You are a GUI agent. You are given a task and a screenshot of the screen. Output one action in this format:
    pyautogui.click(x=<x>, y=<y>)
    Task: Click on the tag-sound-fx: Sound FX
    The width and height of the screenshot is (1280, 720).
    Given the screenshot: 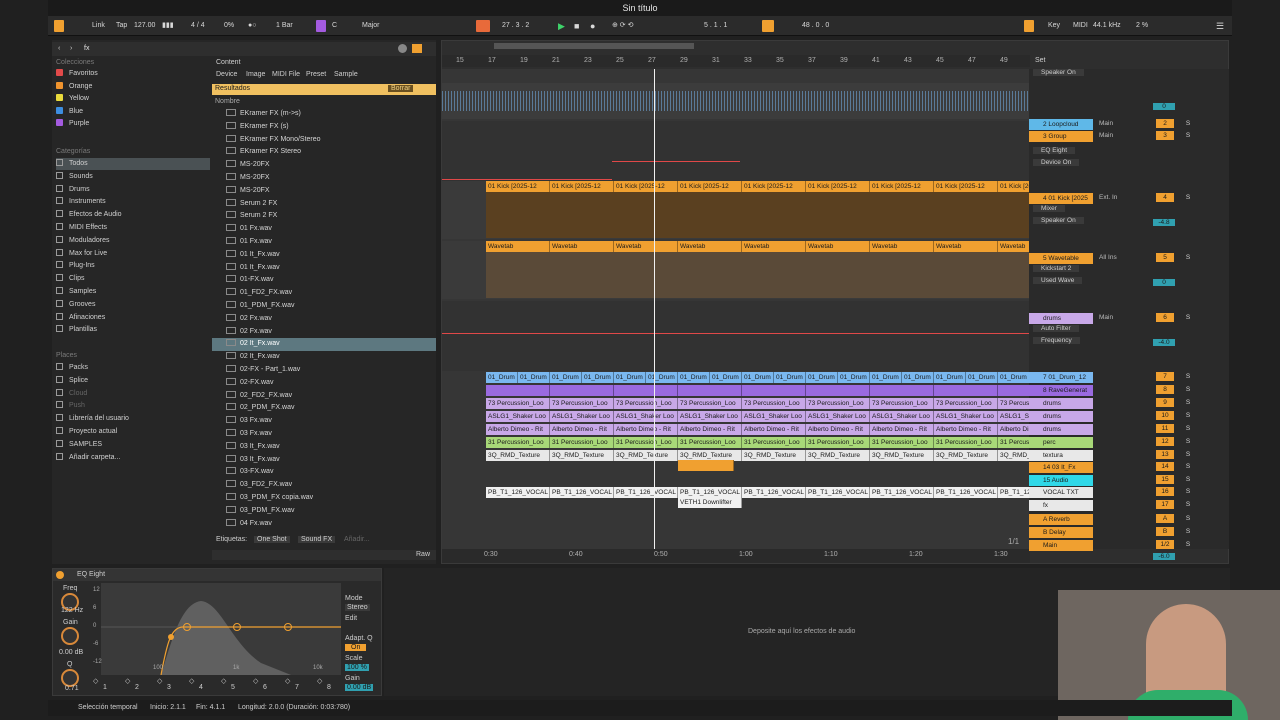 What is the action you would take?
    pyautogui.click(x=317, y=539)
    